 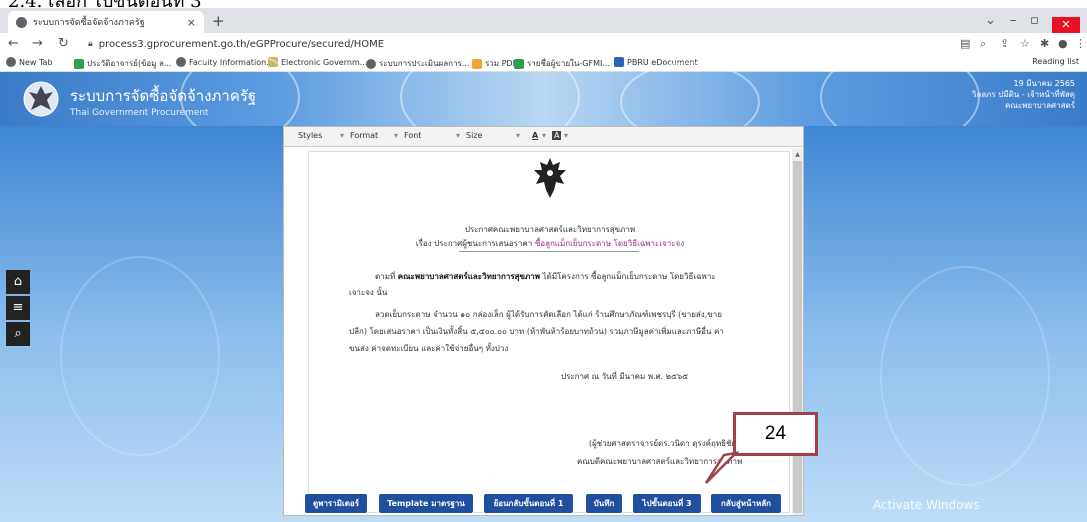 I want to click on text-color-icon: A, so click(x=535, y=135).